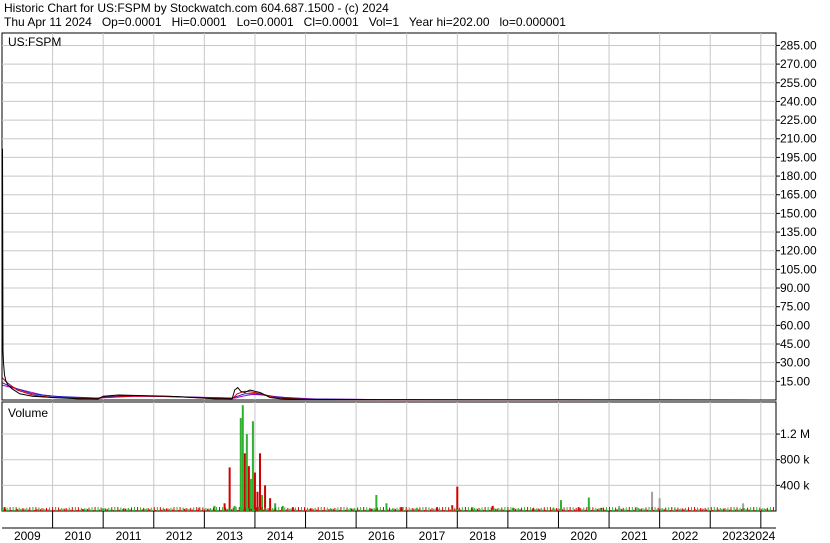 This screenshot has width=830, height=543. Describe the element at coordinates (280, 536) in the screenshot. I see `x-tick-label: 2014` at that location.